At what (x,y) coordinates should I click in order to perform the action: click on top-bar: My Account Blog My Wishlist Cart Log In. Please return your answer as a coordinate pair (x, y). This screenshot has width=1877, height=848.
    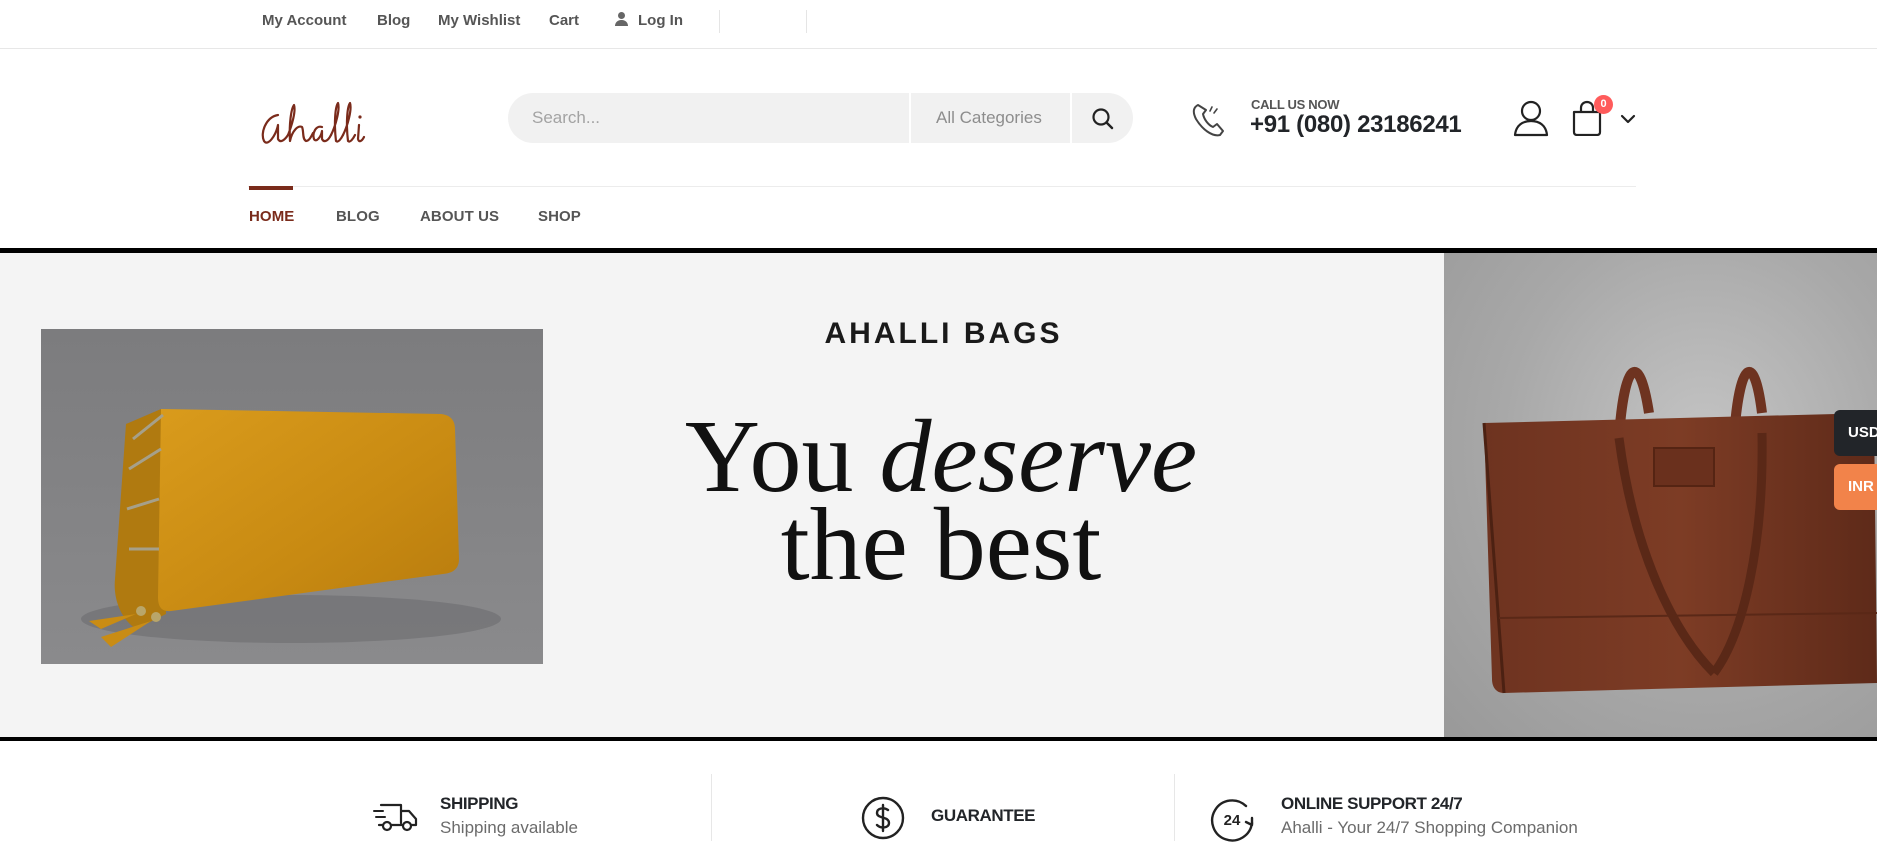
    Looking at the image, I should click on (938, 24).